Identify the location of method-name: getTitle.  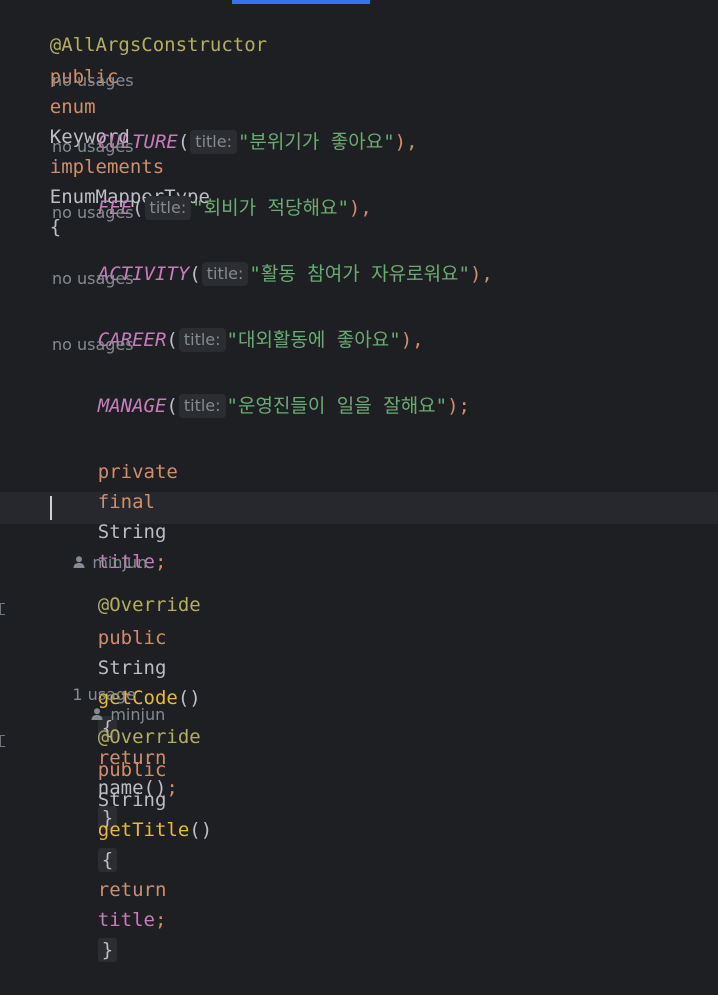
(143, 830).